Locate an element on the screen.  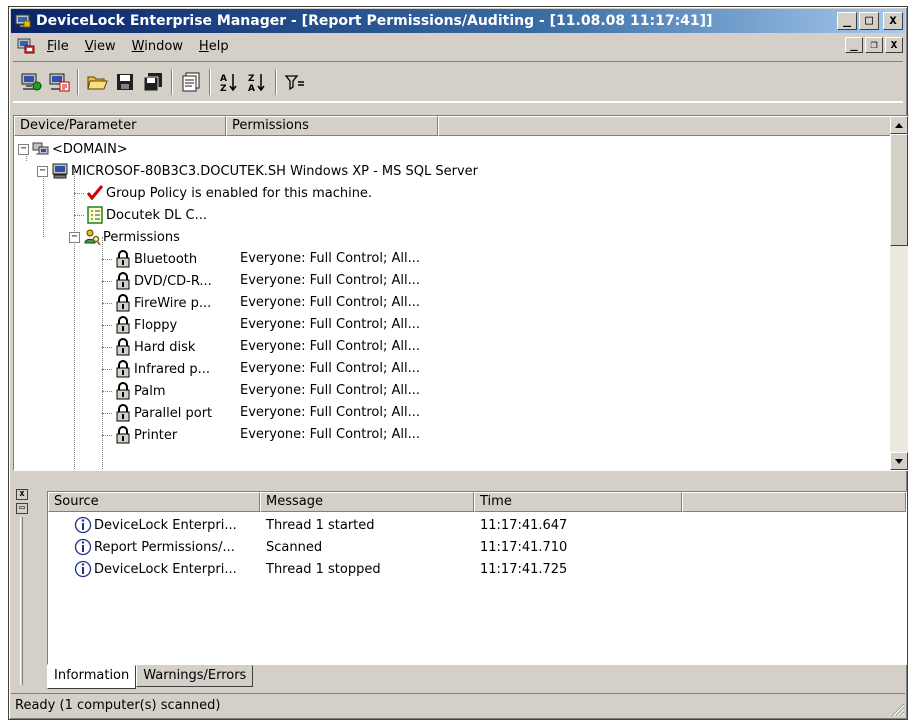
tree-node-permissions: − Permissions is located at coordinates (124, 237).